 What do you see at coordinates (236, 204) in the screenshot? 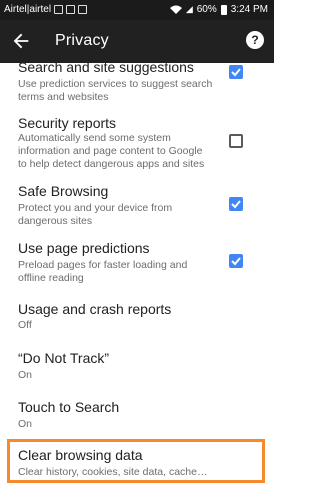
I see `checkbox-safe-browsing` at bounding box center [236, 204].